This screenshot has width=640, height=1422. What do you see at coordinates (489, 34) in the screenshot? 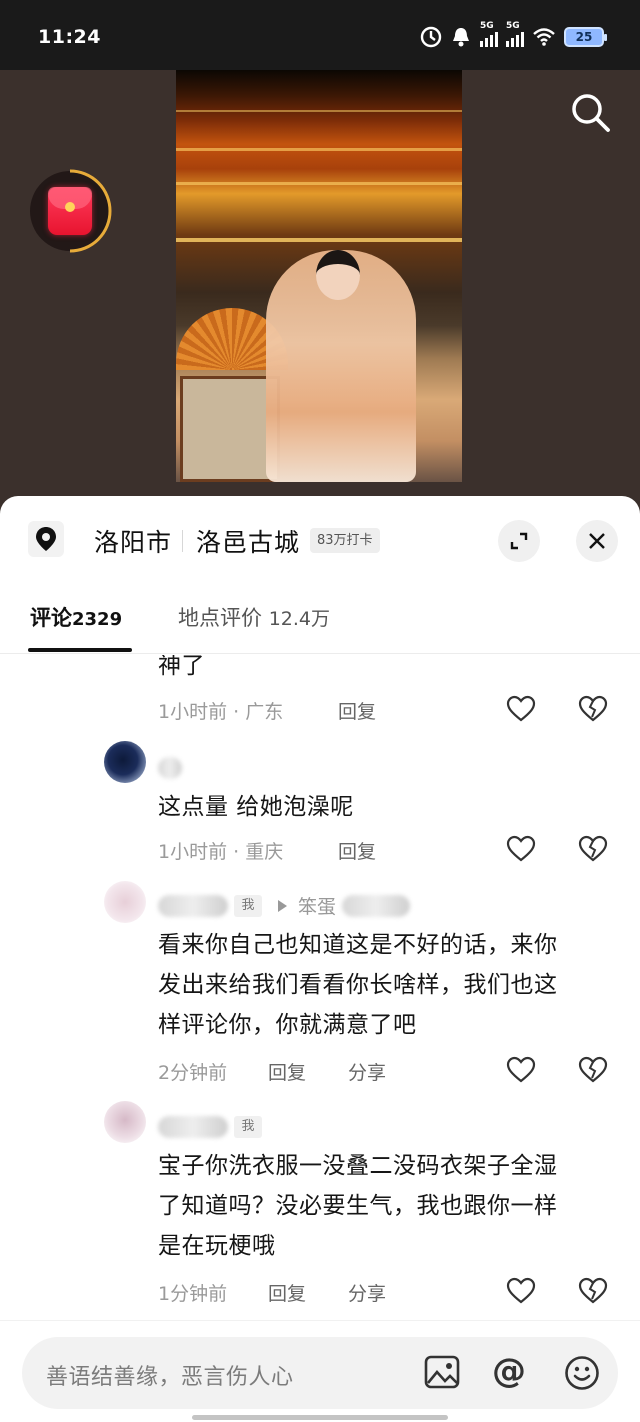
I see `signal-5g-1: 5G` at bounding box center [489, 34].